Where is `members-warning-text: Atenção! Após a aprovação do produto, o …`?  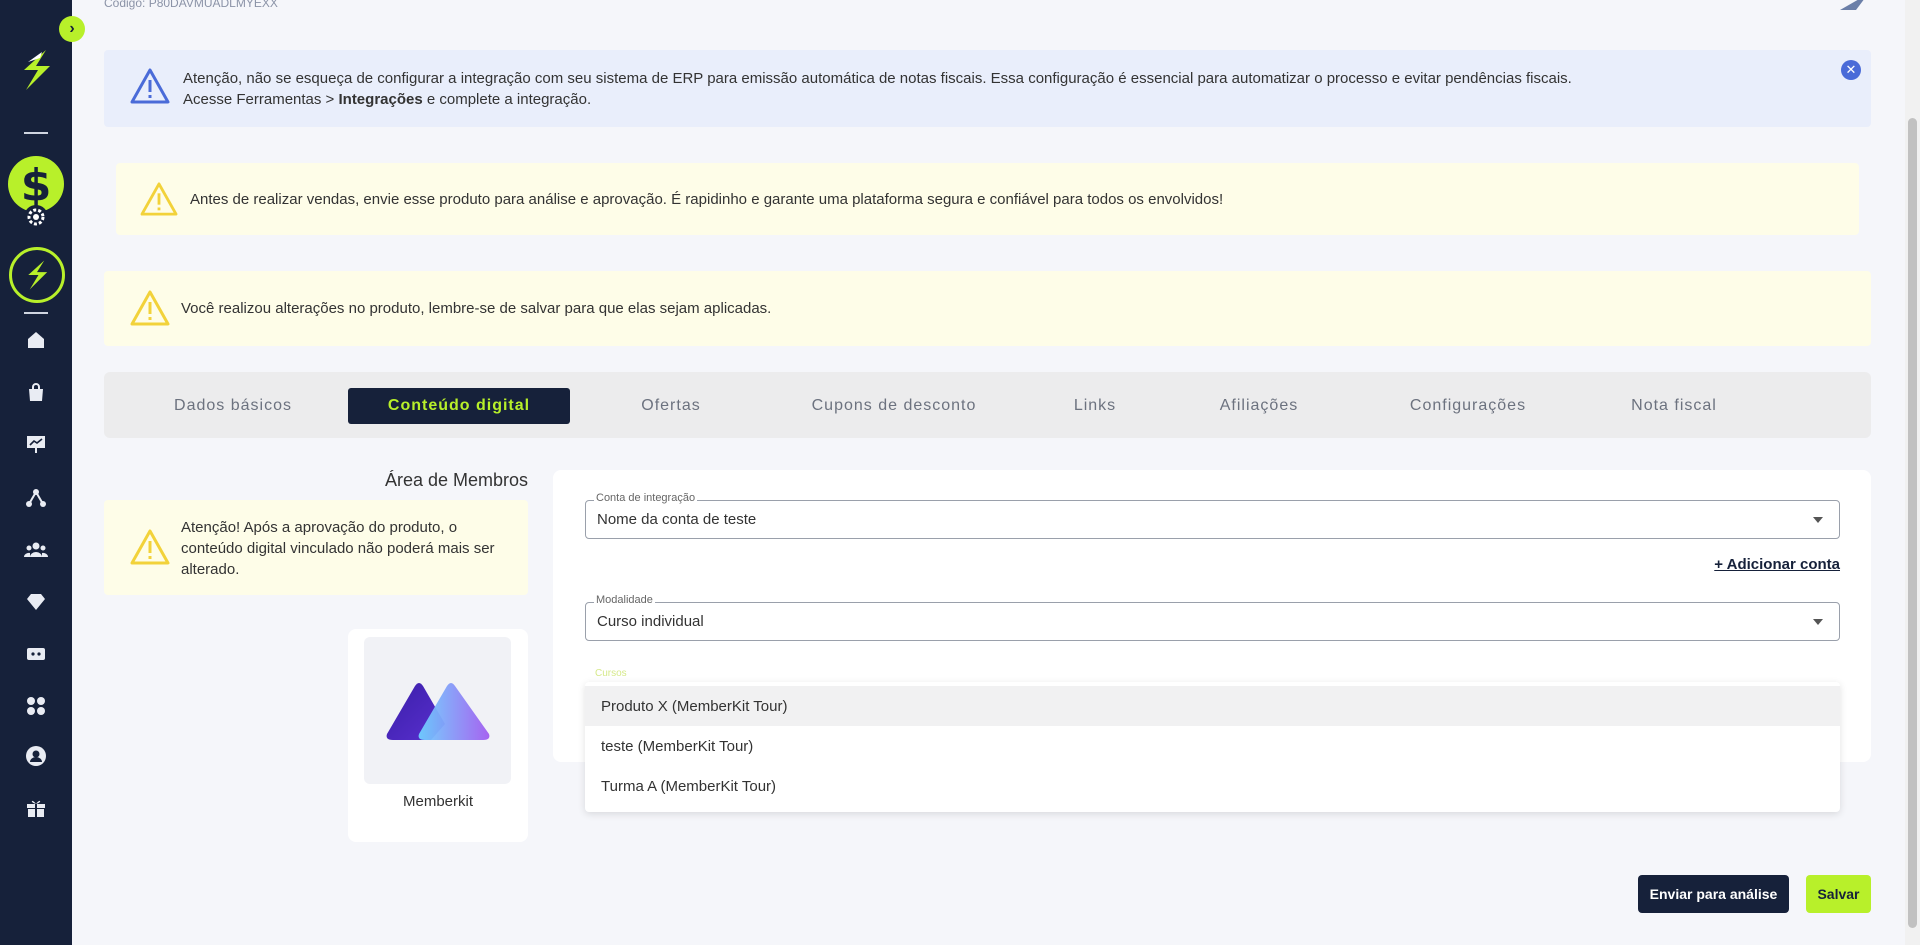
members-warning-text: Atenção! Após a aprovação do produto, o … is located at coordinates (338, 548).